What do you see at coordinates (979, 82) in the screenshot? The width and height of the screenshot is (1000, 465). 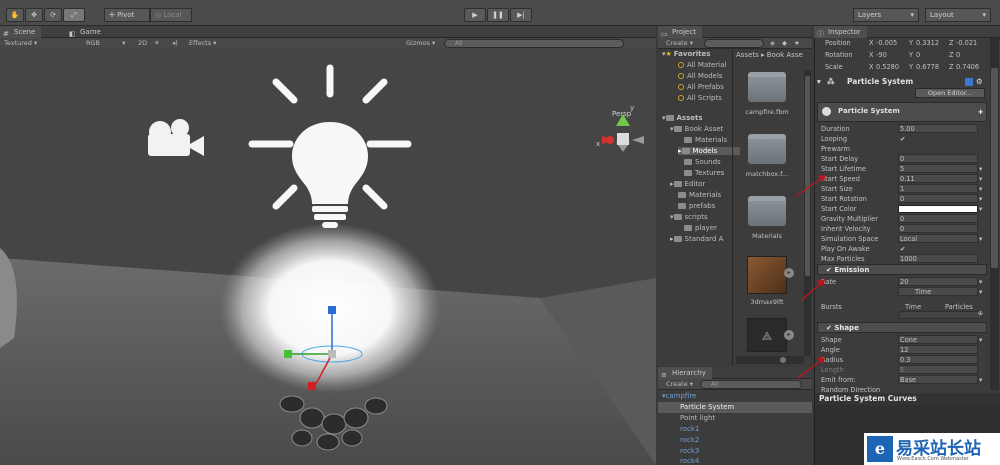 I see `settings-icon: ⚙` at bounding box center [979, 82].